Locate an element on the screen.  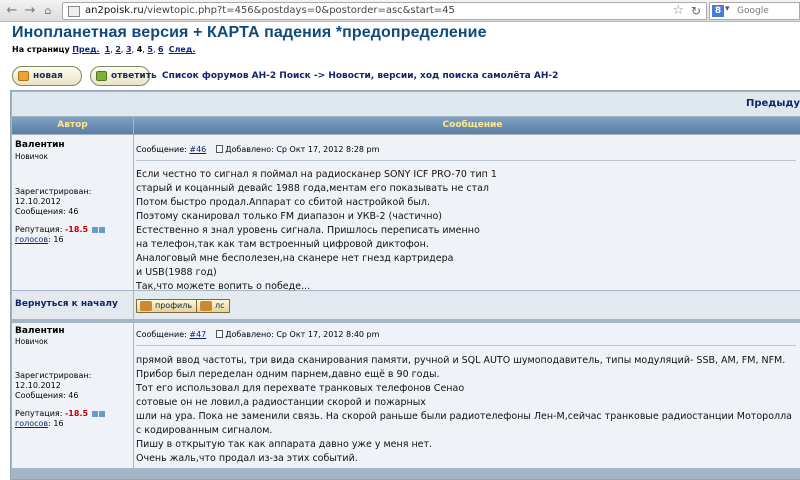
post-footer-left: Вернуться к началу is located at coordinates (72, 305).